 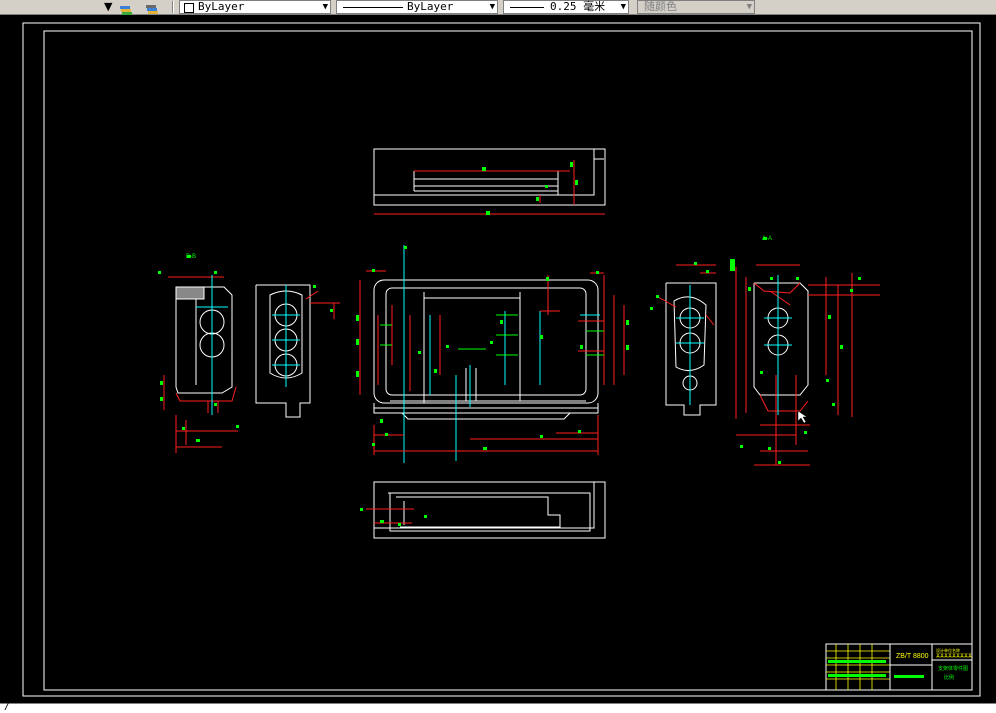 I want to click on linetype-value: ByLayer, so click(x=430, y=6).